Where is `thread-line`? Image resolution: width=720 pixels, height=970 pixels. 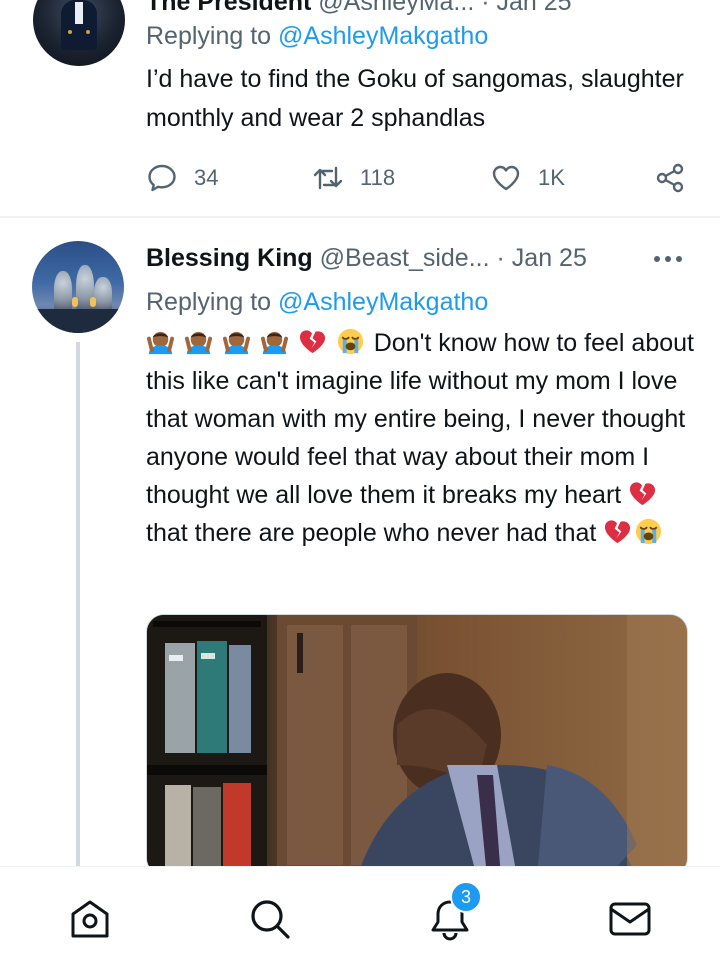 thread-line is located at coordinates (78, 607).